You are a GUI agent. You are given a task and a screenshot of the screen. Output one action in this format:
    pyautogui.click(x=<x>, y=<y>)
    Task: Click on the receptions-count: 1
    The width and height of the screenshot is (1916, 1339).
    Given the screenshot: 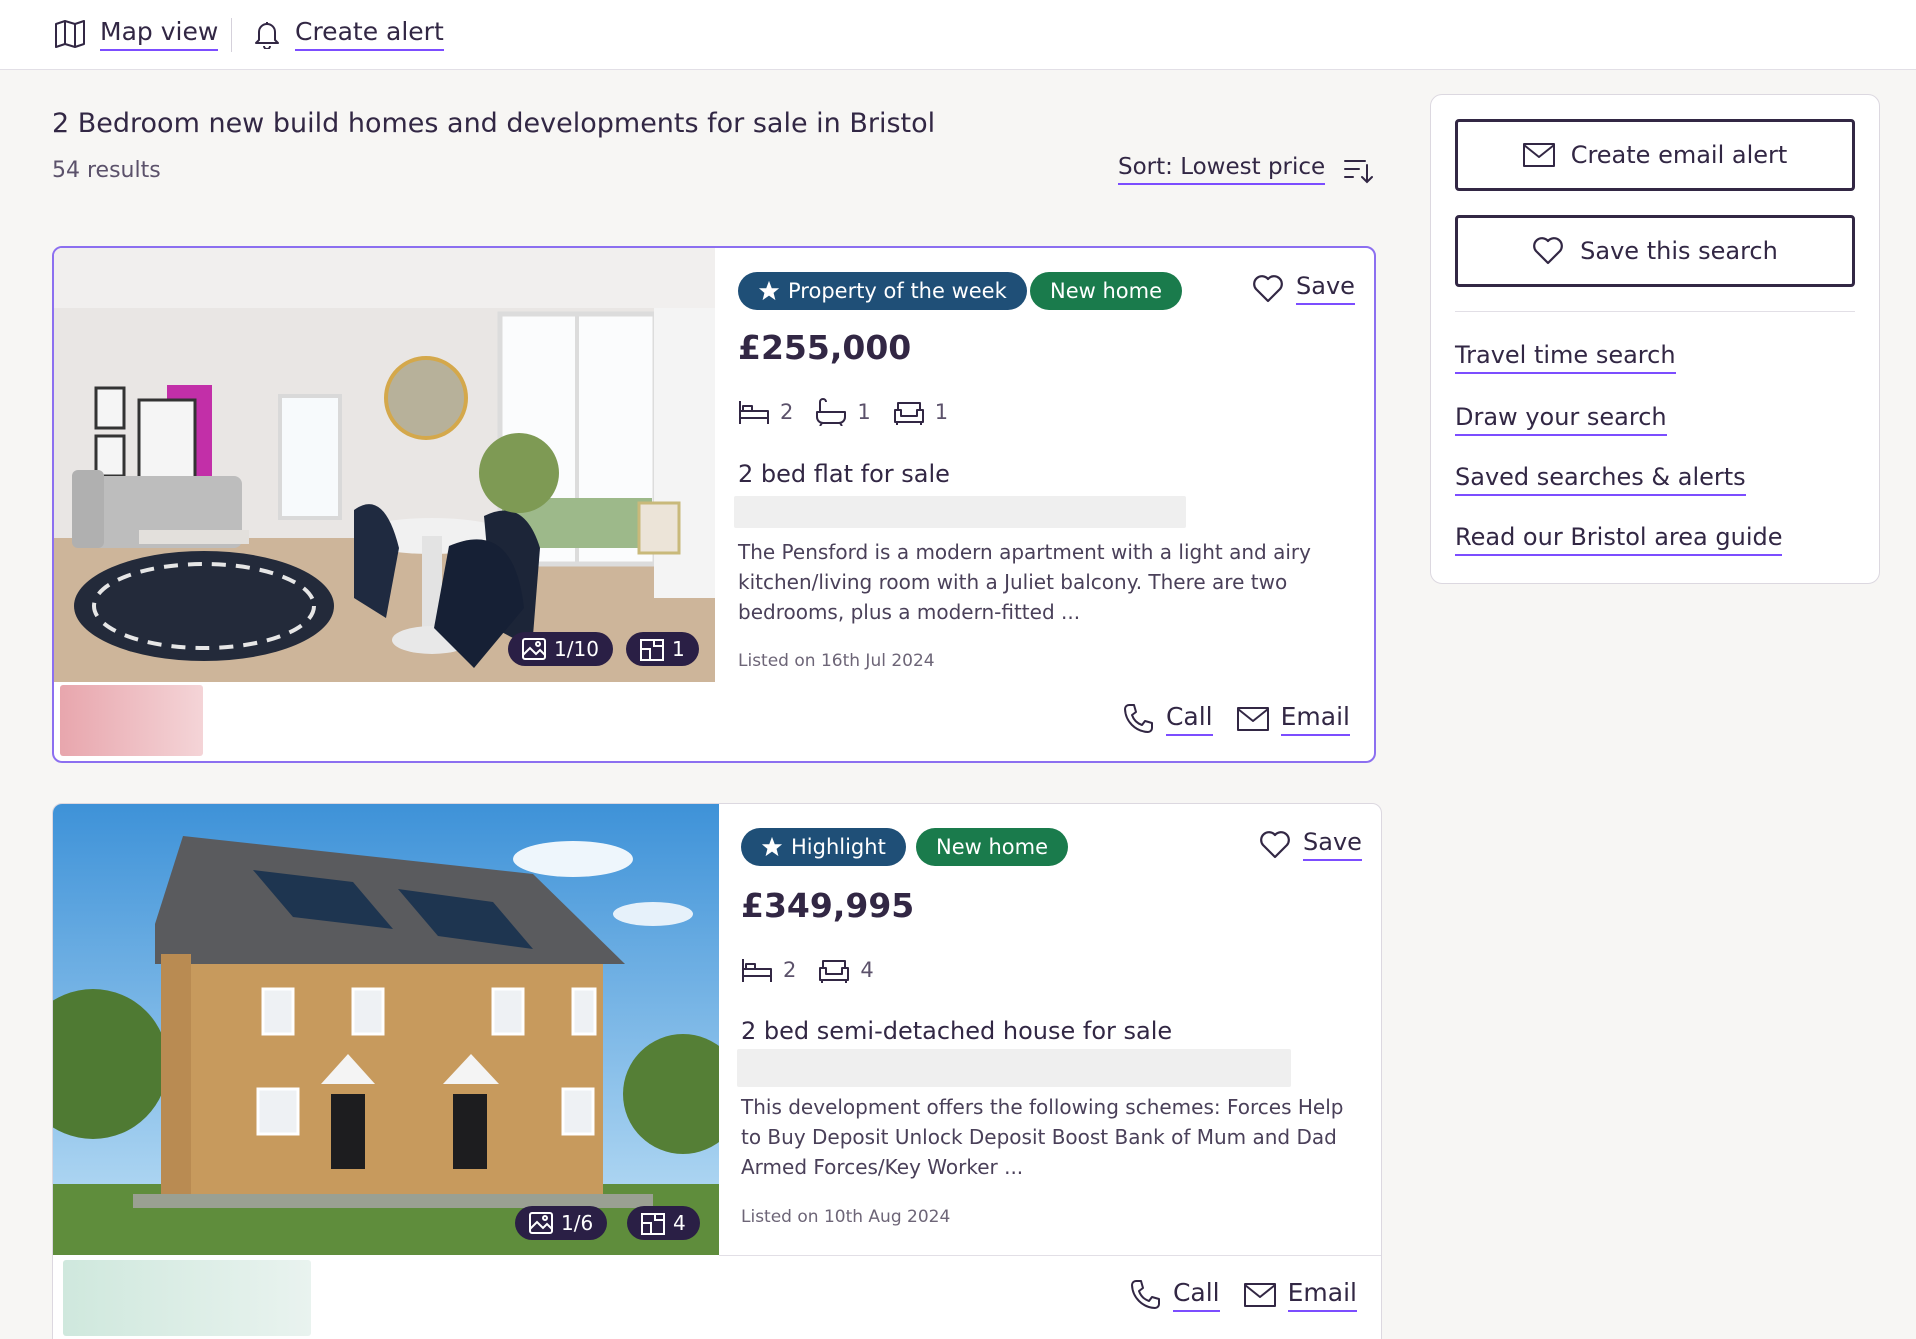 What is the action you would take?
    pyautogui.click(x=941, y=412)
    